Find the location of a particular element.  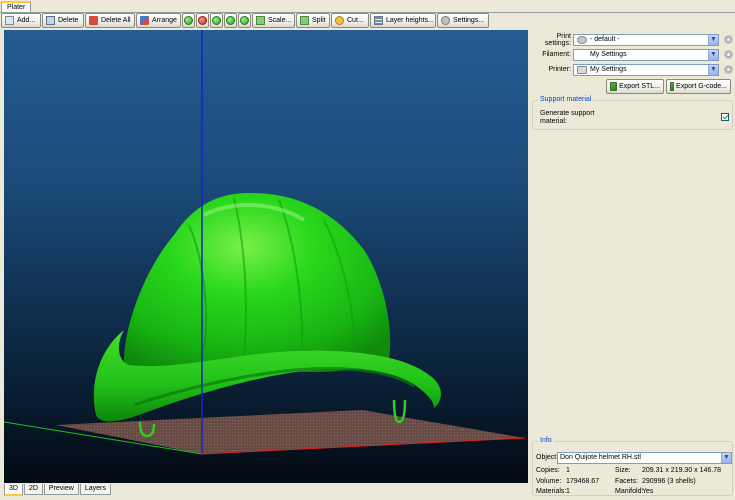

size-label: Size: is located at coordinates (623, 470).